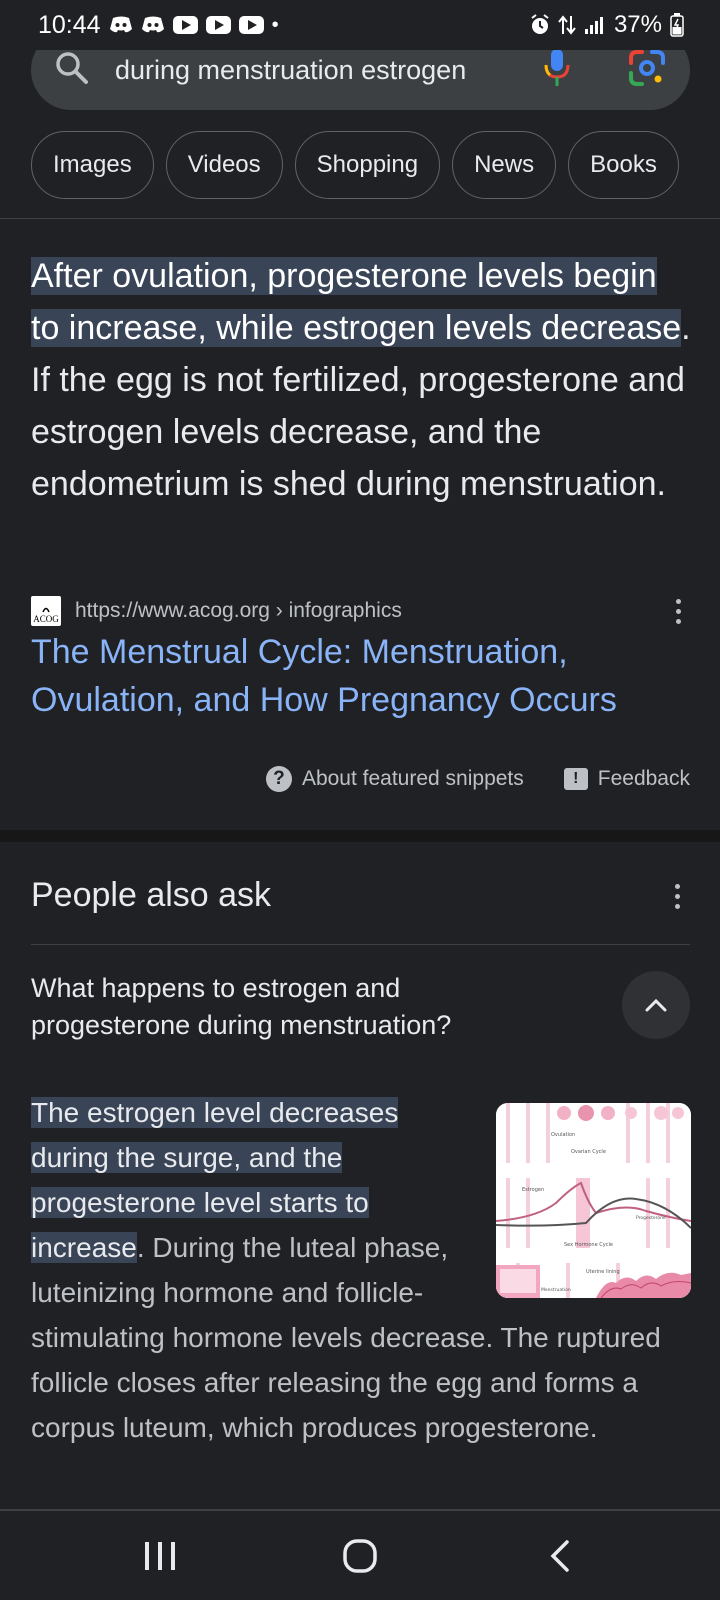 This screenshot has height=1600, width=720. What do you see at coordinates (651, 1218) in the screenshot?
I see `thumb-label-progesterone: Progesterone` at bounding box center [651, 1218].